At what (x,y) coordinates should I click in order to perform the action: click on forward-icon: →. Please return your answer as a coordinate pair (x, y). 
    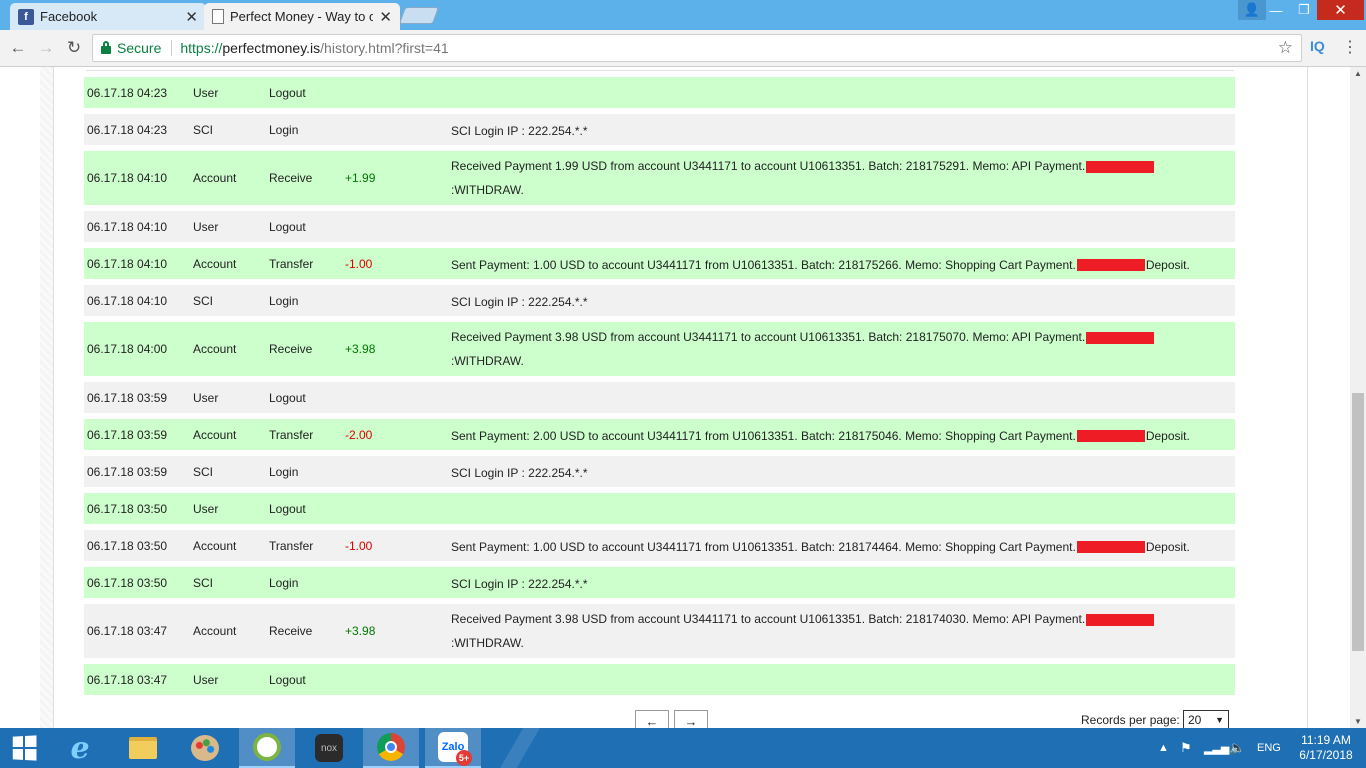
    Looking at the image, I should click on (46, 48).